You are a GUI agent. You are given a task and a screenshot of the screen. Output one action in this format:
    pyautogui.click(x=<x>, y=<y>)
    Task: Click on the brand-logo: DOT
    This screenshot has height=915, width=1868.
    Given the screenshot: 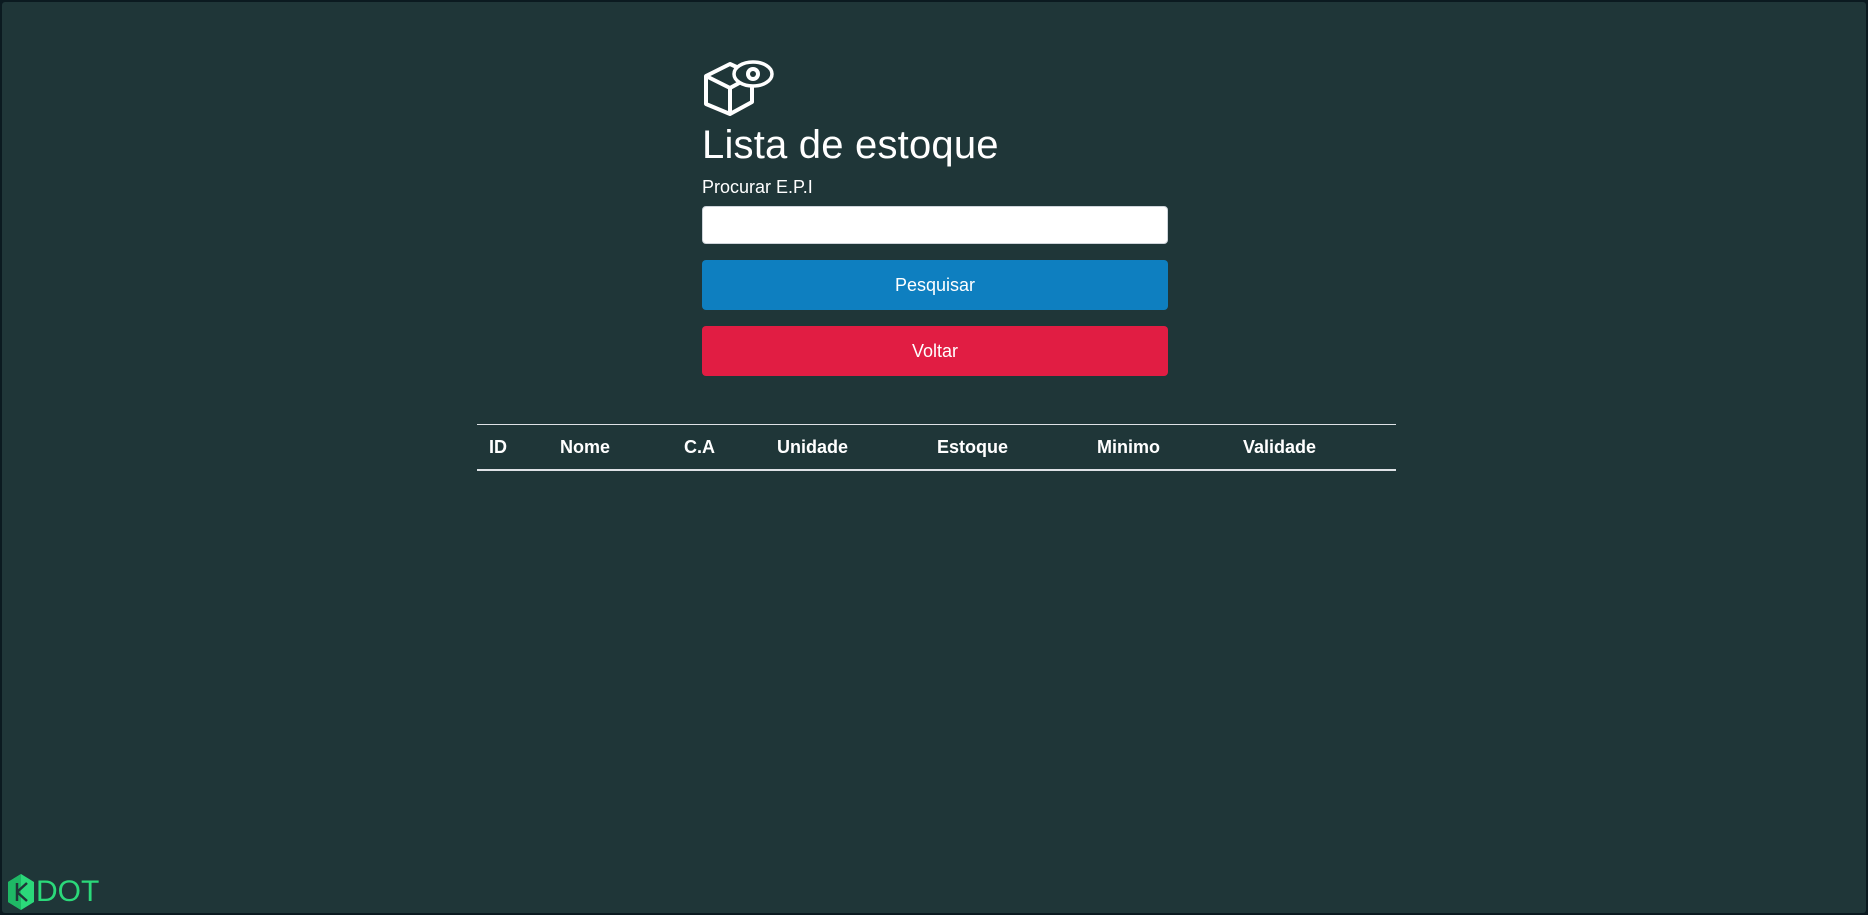 What is the action you would take?
    pyautogui.click(x=53, y=892)
    